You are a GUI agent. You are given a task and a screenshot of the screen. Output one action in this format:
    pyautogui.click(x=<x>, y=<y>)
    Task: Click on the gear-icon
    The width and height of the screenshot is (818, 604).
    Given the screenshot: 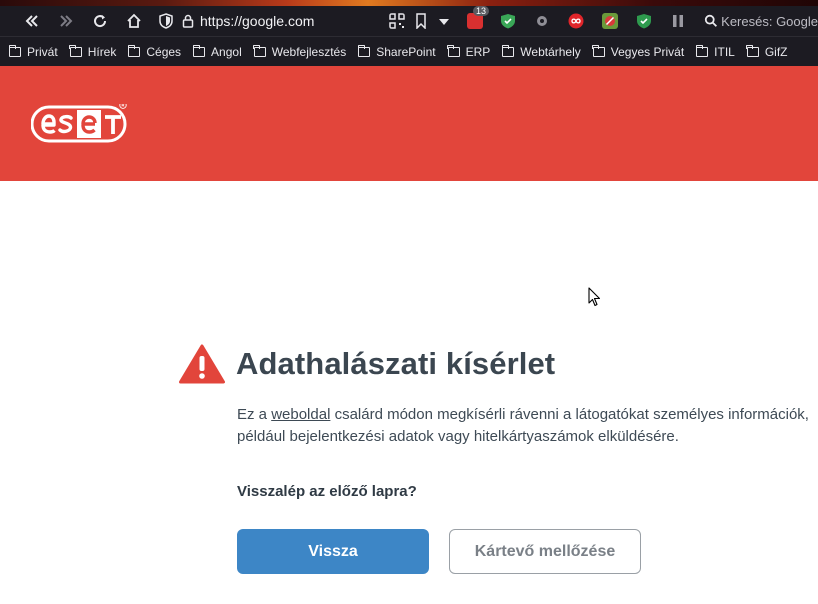 What is the action you would take?
    pyautogui.click(x=542, y=21)
    